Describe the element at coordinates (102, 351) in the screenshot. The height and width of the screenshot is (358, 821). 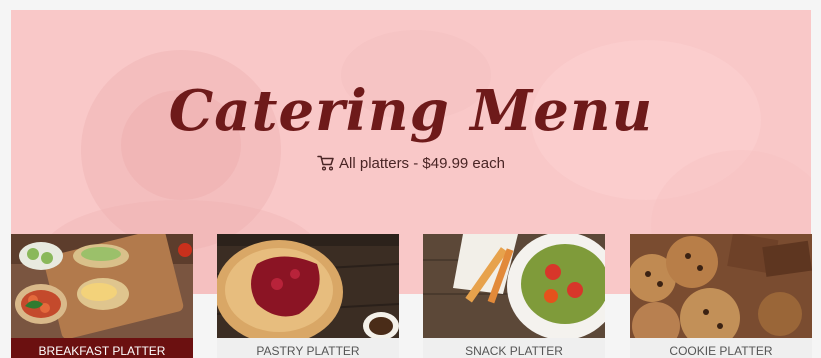
I see `platter-name: BREAKFAST PLATTER` at that location.